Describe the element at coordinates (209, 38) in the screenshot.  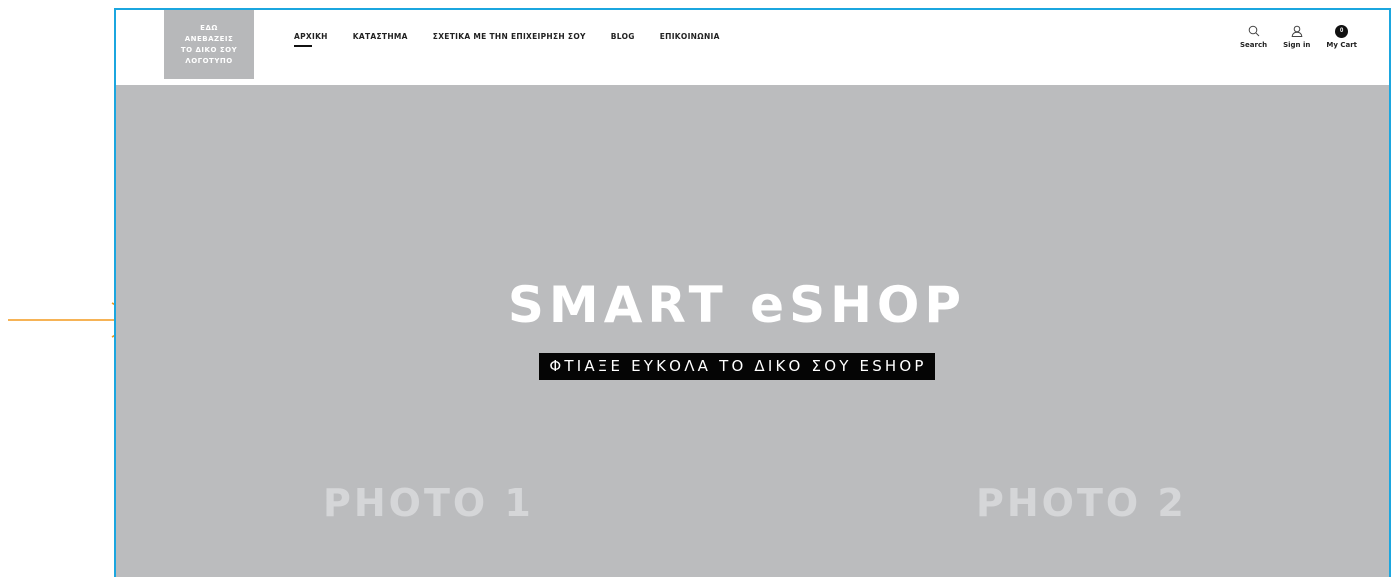
I see `logo-line: ΑΝΕΒΑΖΕΙΣ` at that location.